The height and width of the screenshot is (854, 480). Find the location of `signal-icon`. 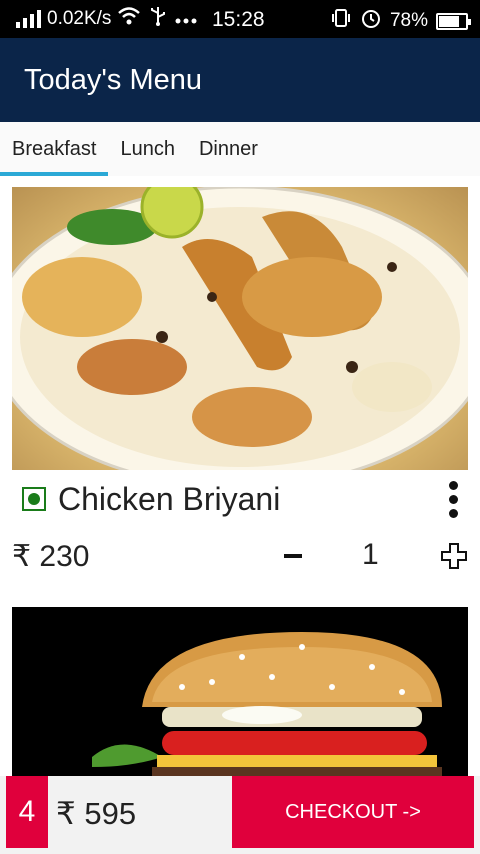

signal-icon is located at coordinates (28, 19).